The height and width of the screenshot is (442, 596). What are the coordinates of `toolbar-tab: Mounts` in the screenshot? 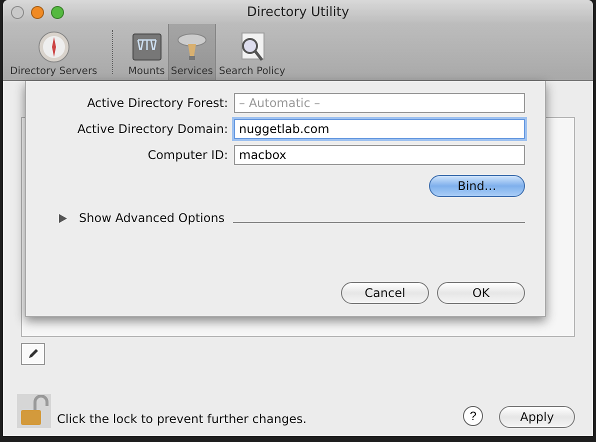 It's located at (146, 52).